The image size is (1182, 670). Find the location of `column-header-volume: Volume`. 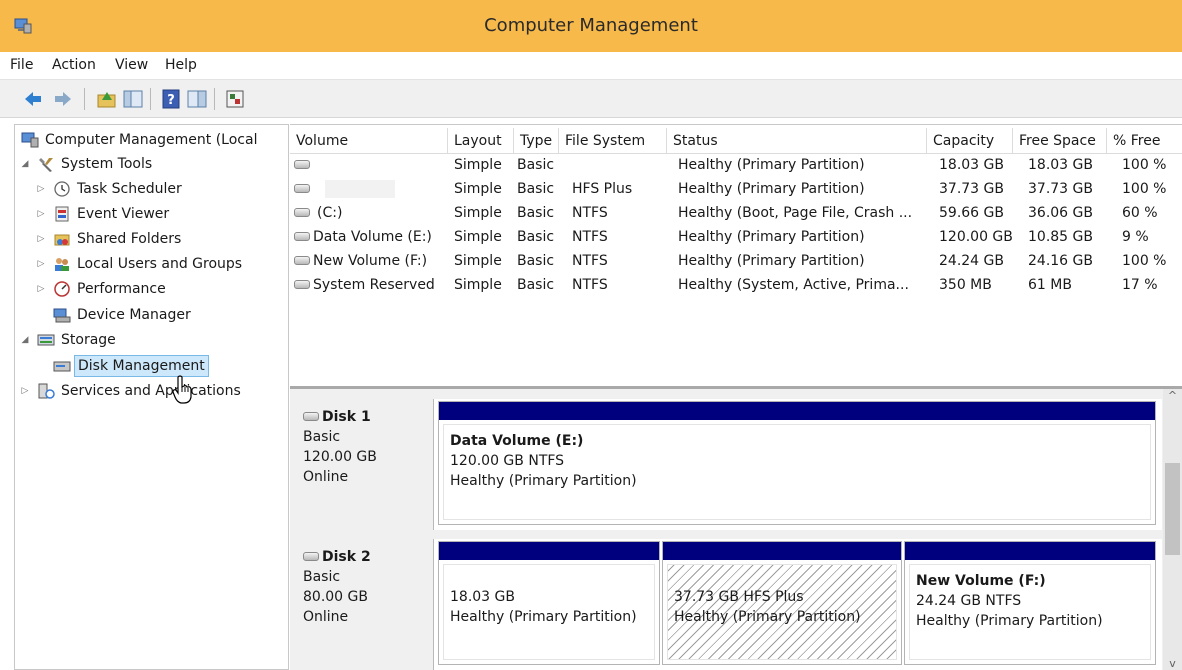

column-header-volume: Volume is located at coordinates (369, 141).